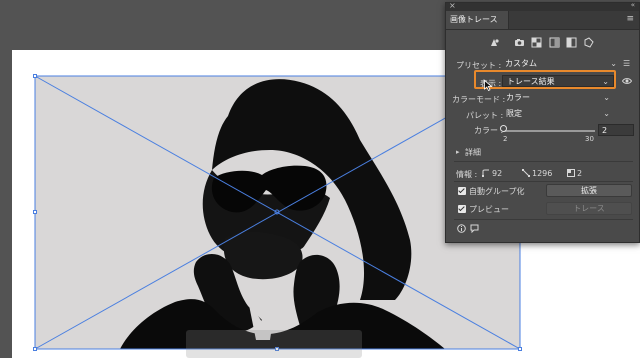 This screenshot has height=358, width=640. What do you see at coordinates (497, 173) in the screenshot?
I see `anchor-count: 92` at bounding box center [497, 173].